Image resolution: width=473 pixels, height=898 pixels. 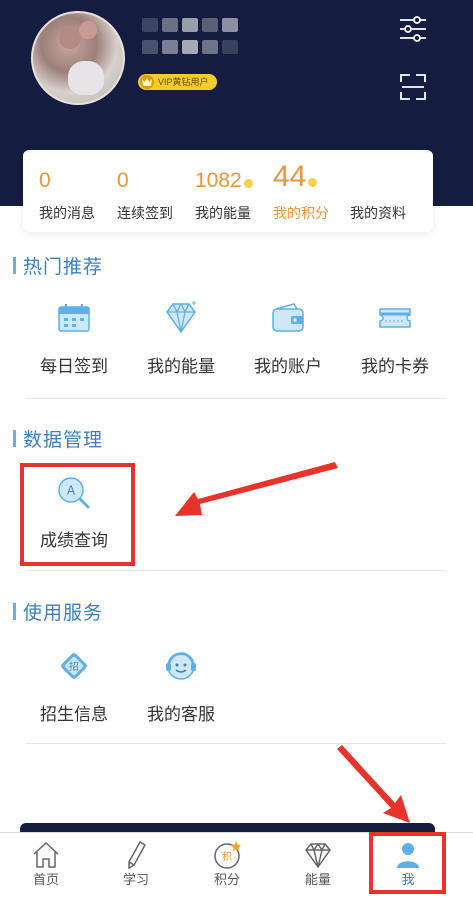 I want to click on section-title-service: 使用服务, so click(x=58, y=611).